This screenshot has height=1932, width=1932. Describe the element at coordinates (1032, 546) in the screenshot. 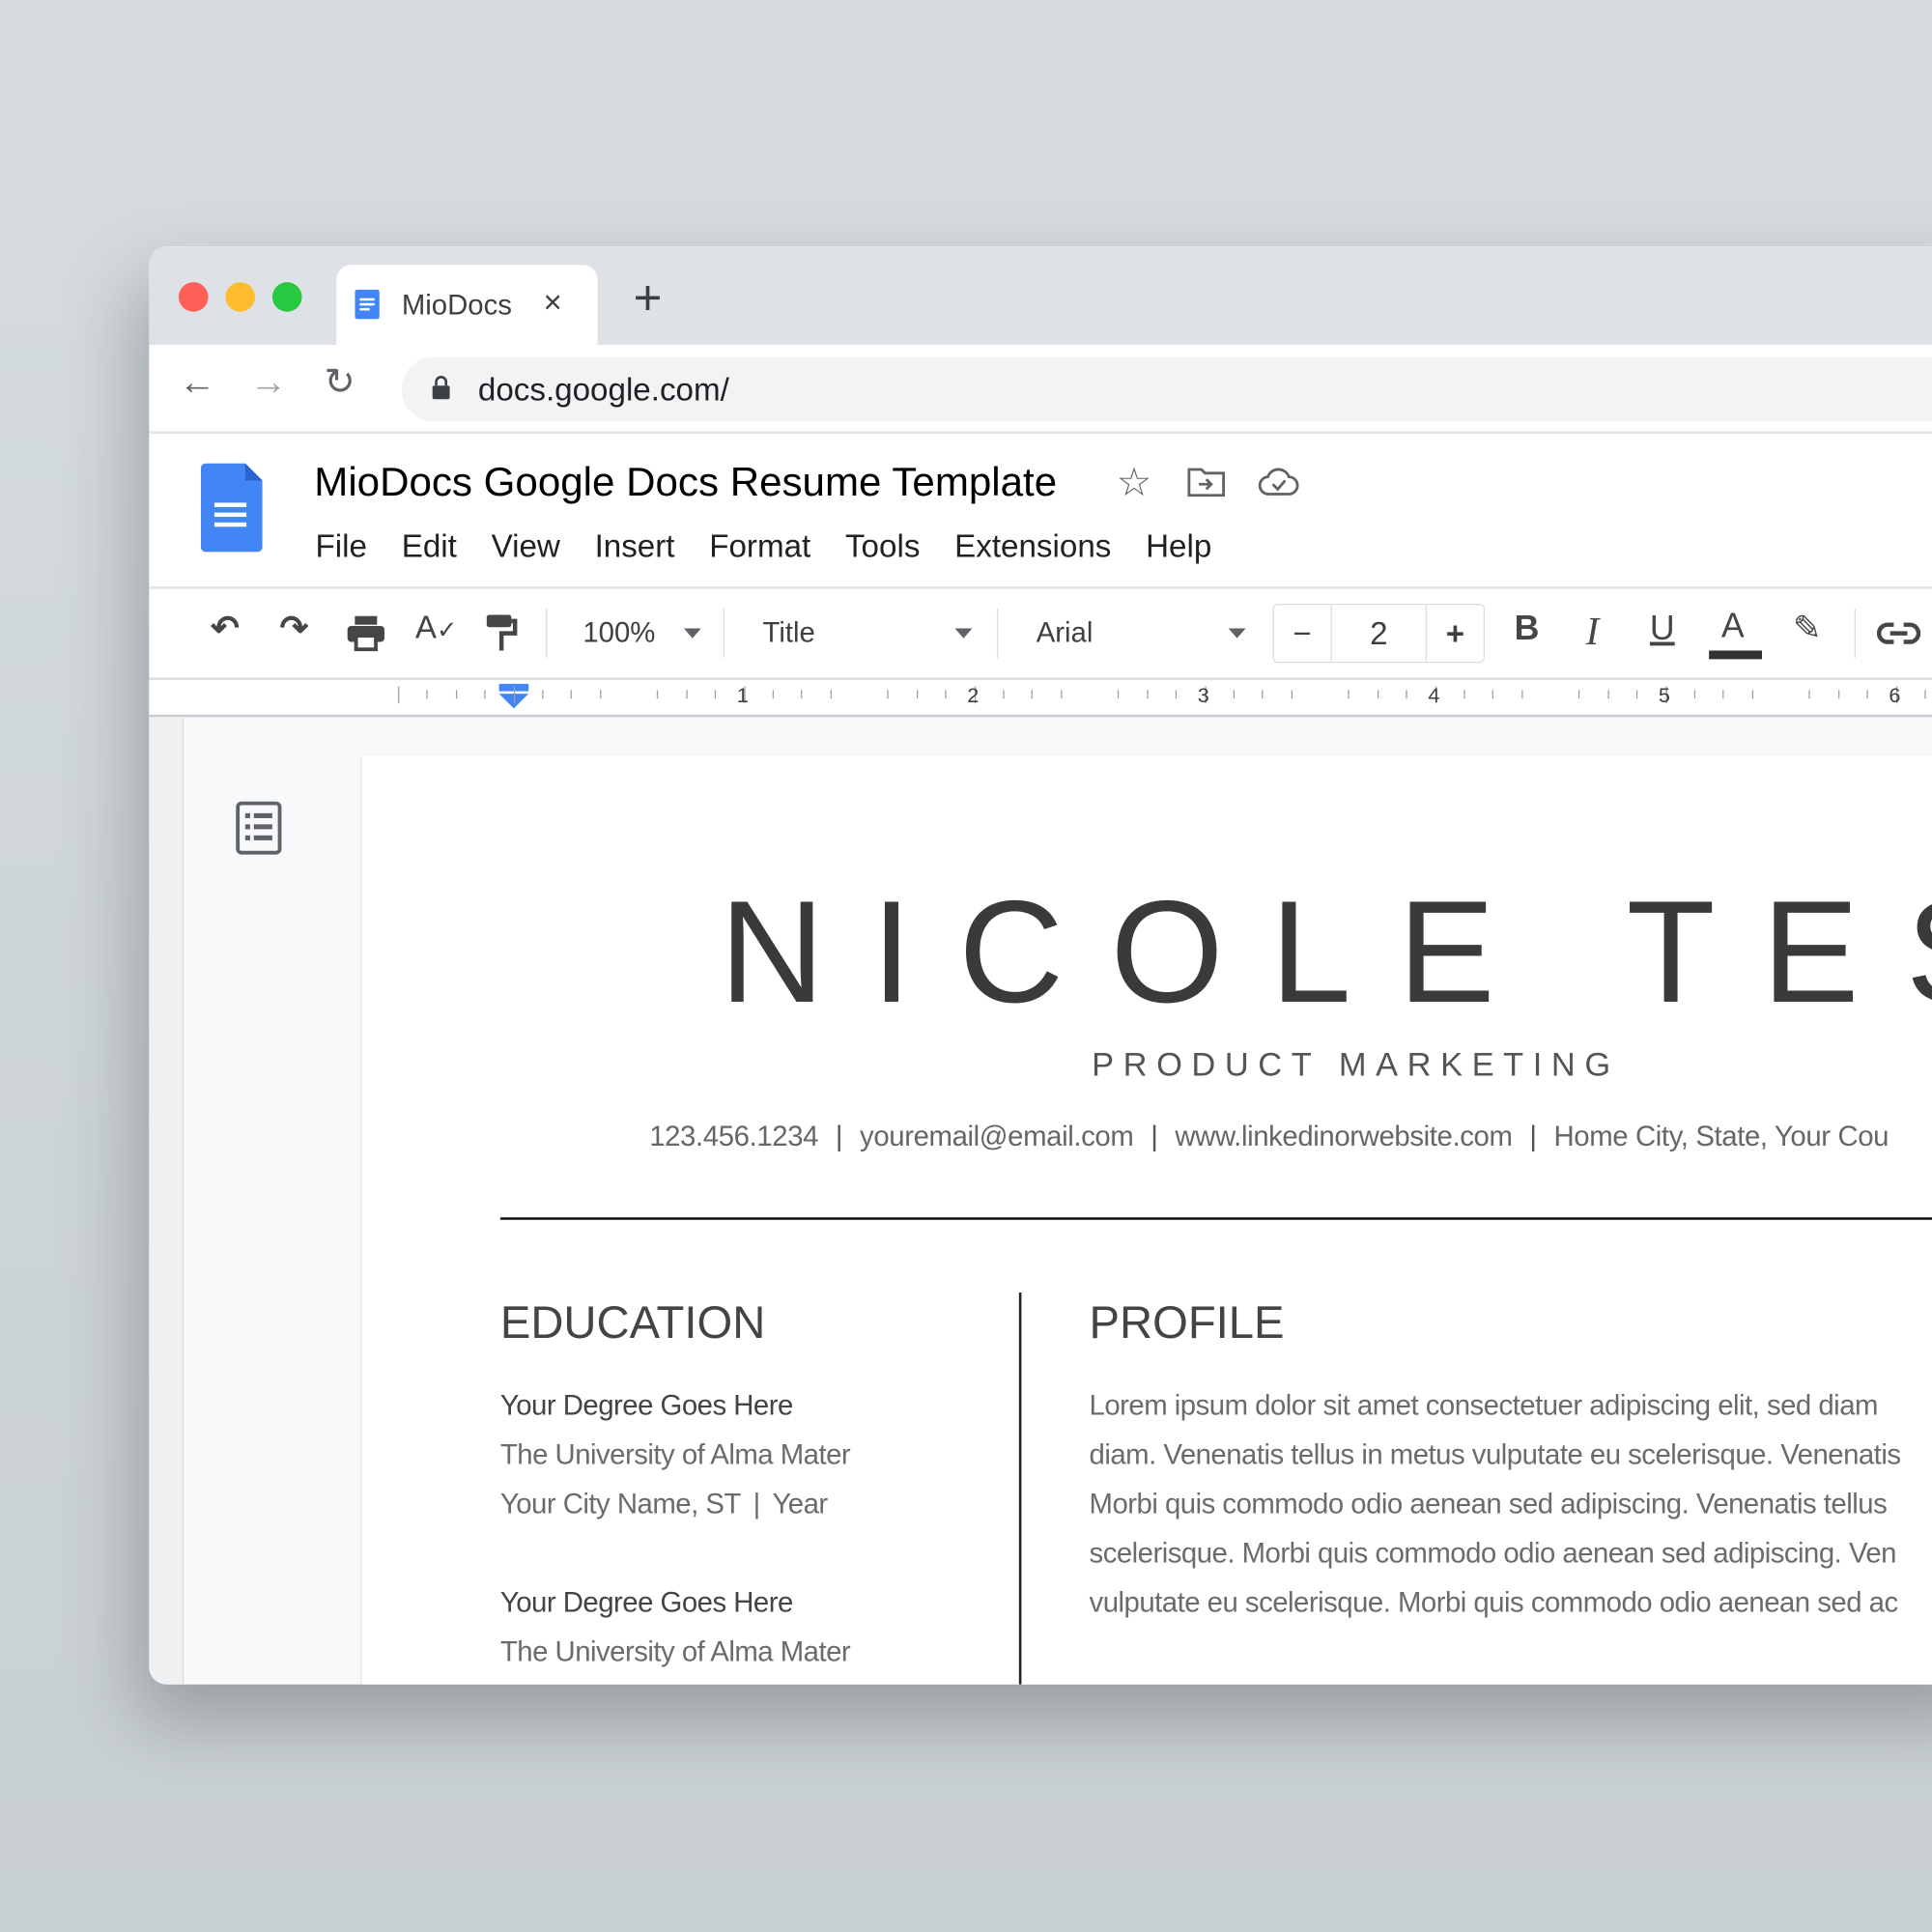

I see `menu-extensions: Extensions` at that location.